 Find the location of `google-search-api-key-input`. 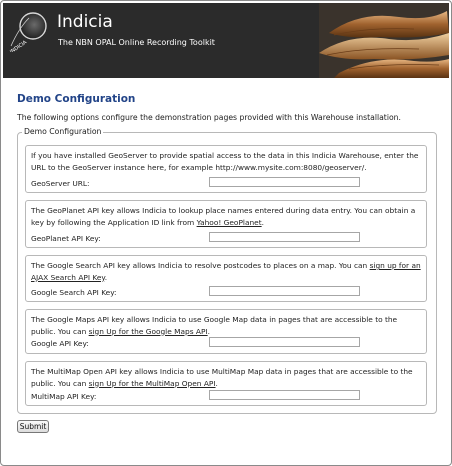

google-search-api-key-input is located at coordinates (284, 291).